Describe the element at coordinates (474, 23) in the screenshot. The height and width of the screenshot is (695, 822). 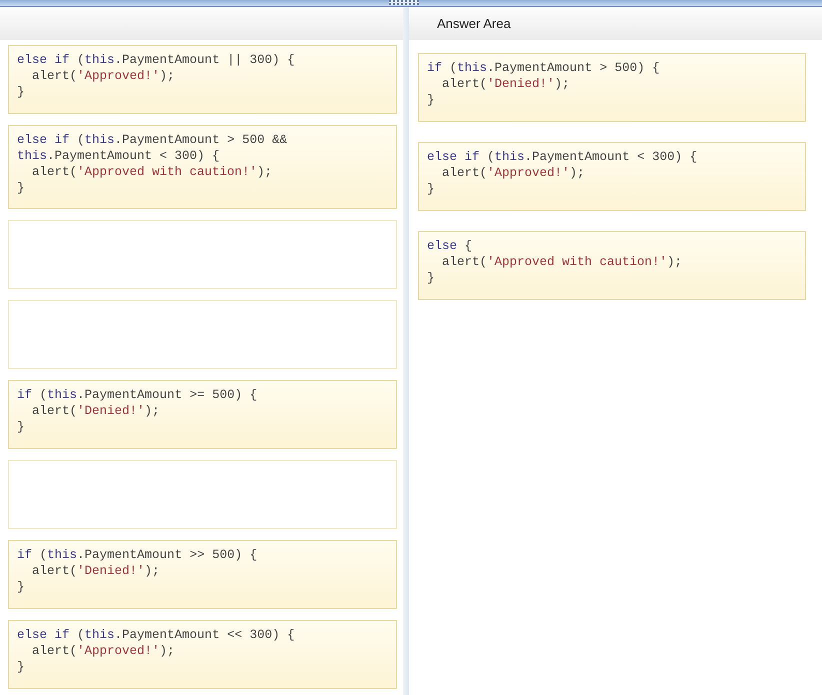
I see `answer-area-title: Answer Area` at that location.